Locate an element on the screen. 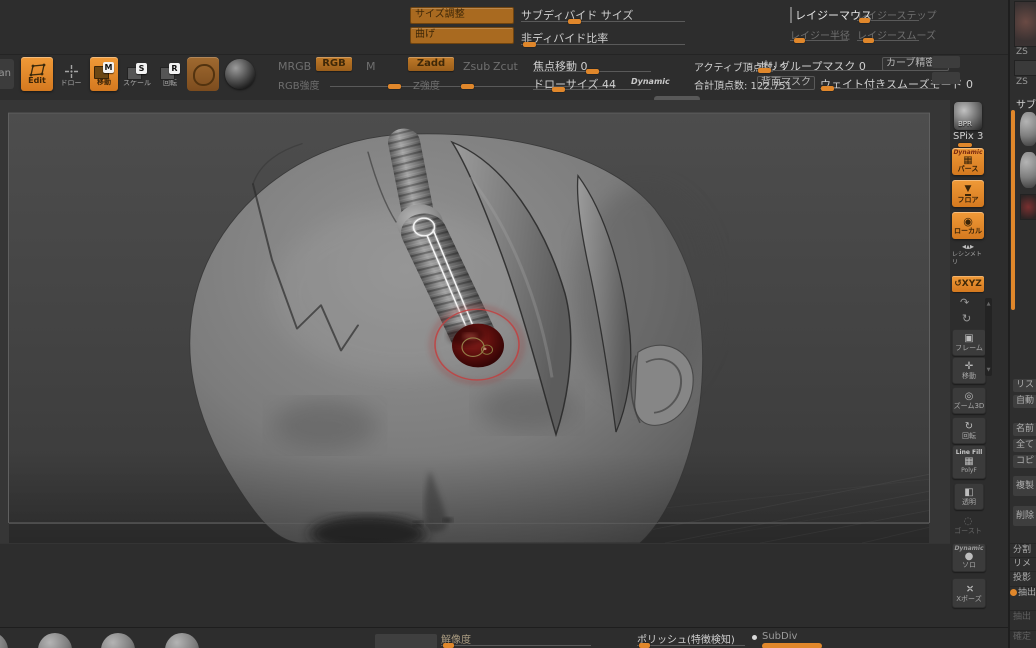  spix-slider-handle is located at coordinates (965, 145).